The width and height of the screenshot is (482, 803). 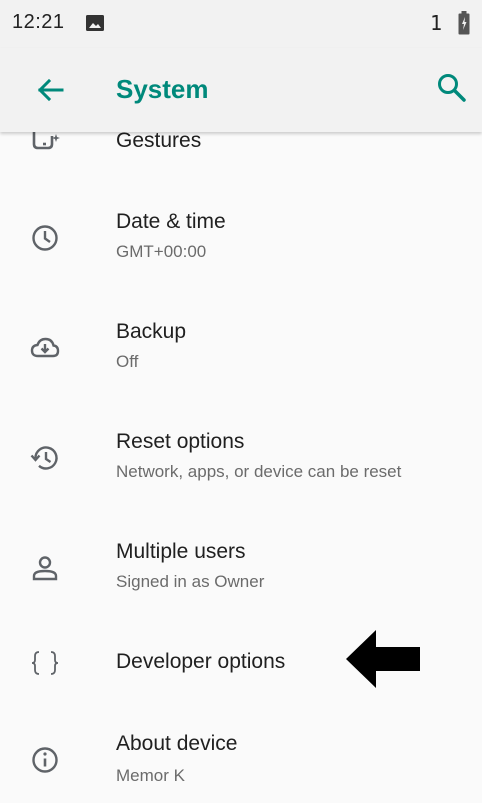 What do you see at coordinates (171, 221) in the screenshot?
I see `item-title: Date & time` at bounding box center [171, 221].